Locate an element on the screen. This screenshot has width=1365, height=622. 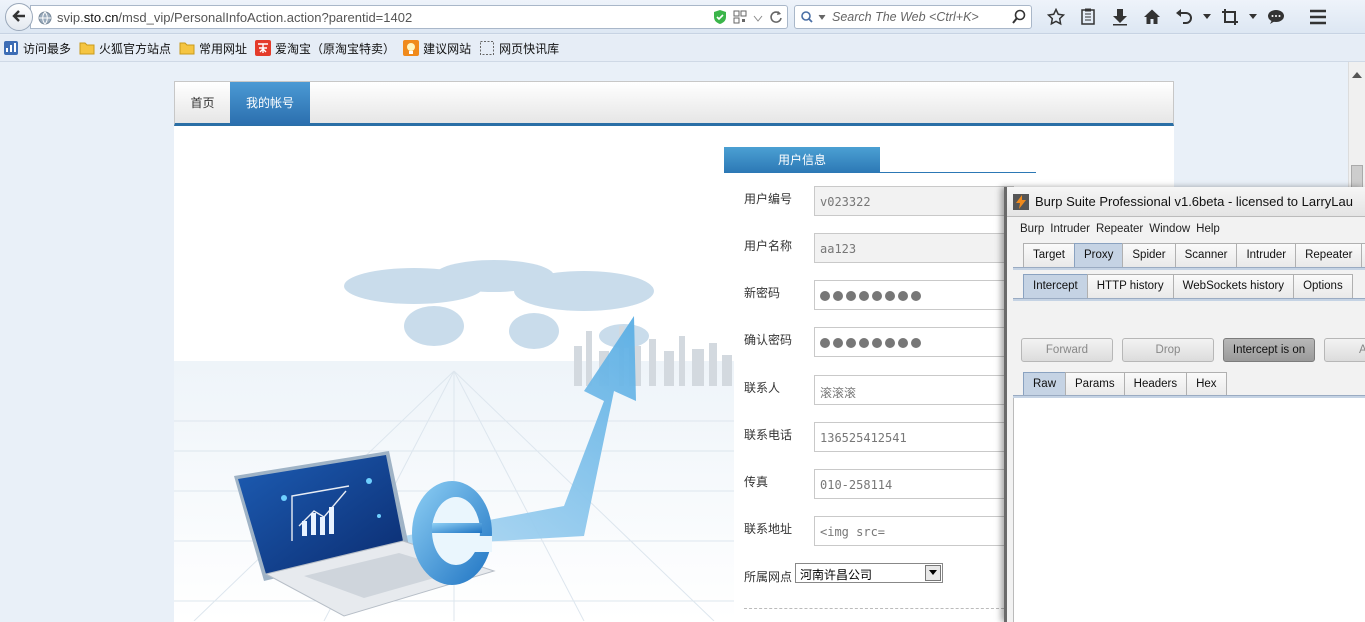
intercept-toggle-button: Intercept is on is located at coordinates (1269, 350).